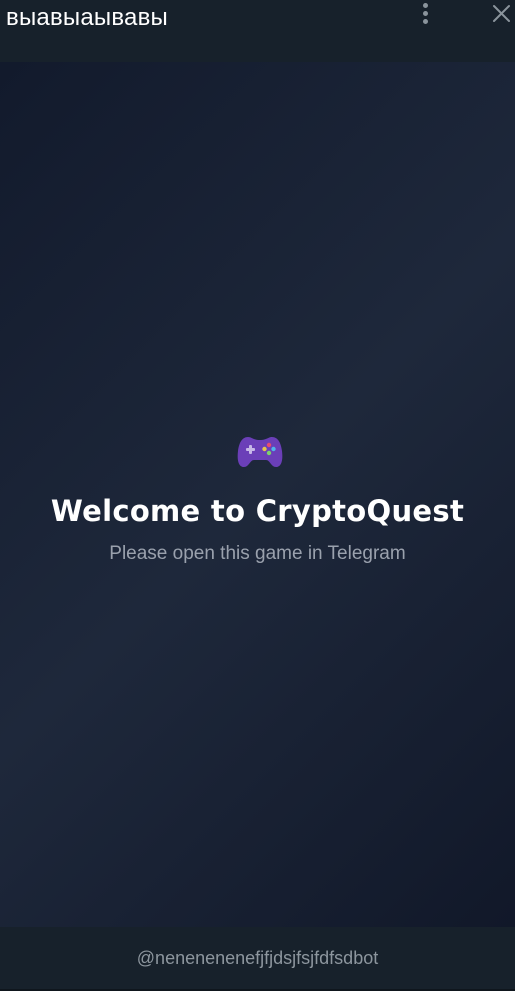 This screenshot has height=991, width=515. Describe the element at coordinates (257, 511) in the screenshot. I see `welcome-heading: Welcome to CryptoQuest` at that location.